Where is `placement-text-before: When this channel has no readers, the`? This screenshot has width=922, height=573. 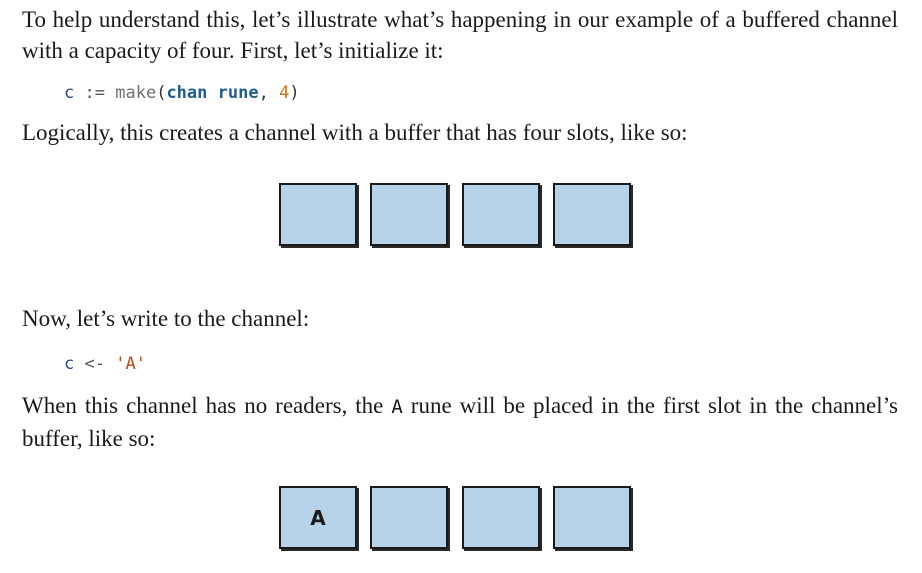
placement-text-before: When this channel has no readers, the is located at coordinates (207, 405).